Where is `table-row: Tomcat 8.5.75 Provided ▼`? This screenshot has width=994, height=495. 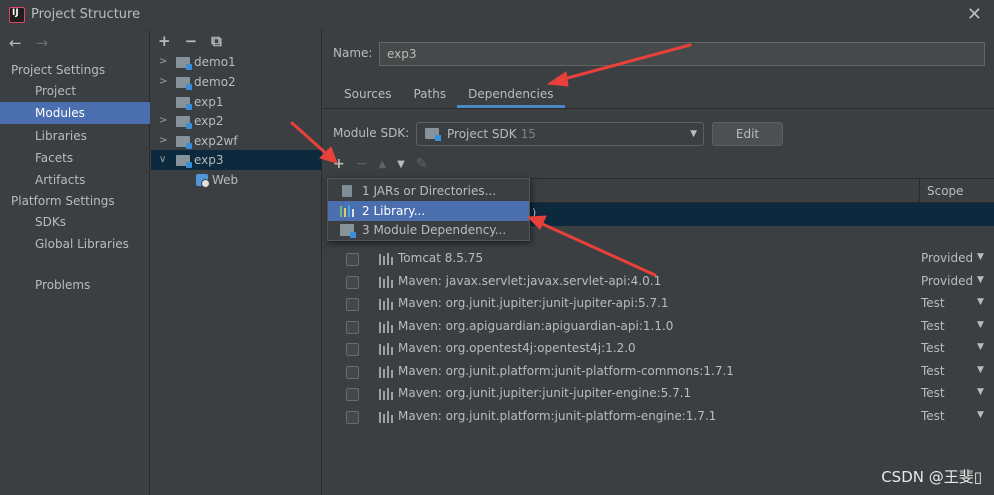 table-row: Tomcat 8.5.75 Provided ▼ is located at coordinates (660, 259).